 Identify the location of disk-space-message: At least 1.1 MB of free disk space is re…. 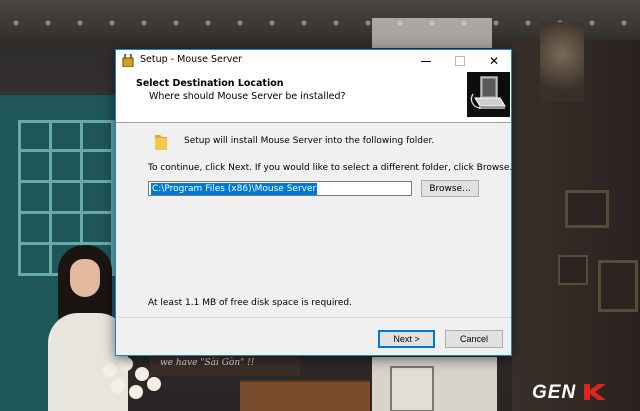
(250, 303).